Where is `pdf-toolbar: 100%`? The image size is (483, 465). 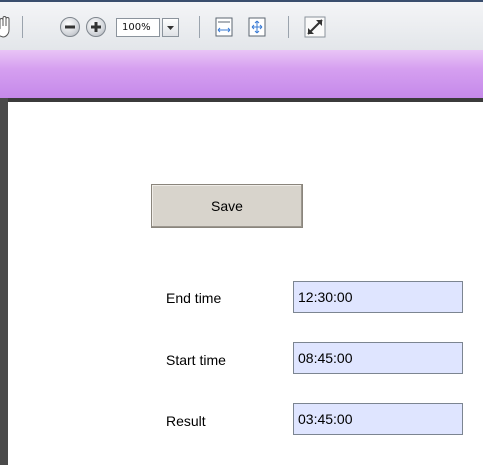
pdf-toolbar: 100% is located at coordinates (241, 25).